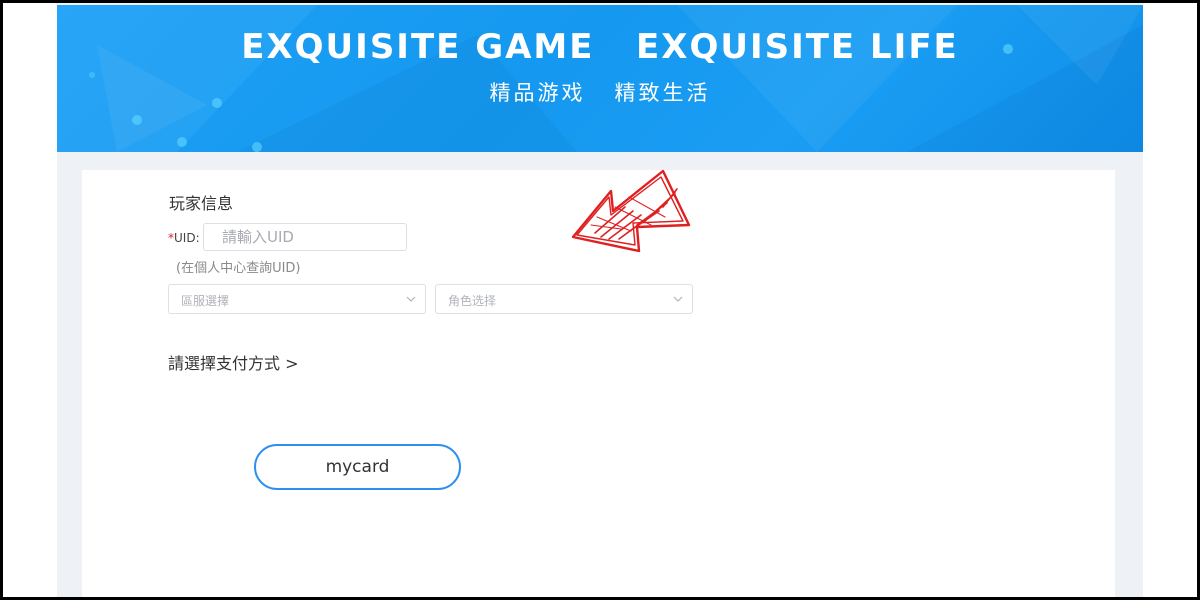 The image size is (1200, 600). I want to click on uid-input, so click(305, 237).